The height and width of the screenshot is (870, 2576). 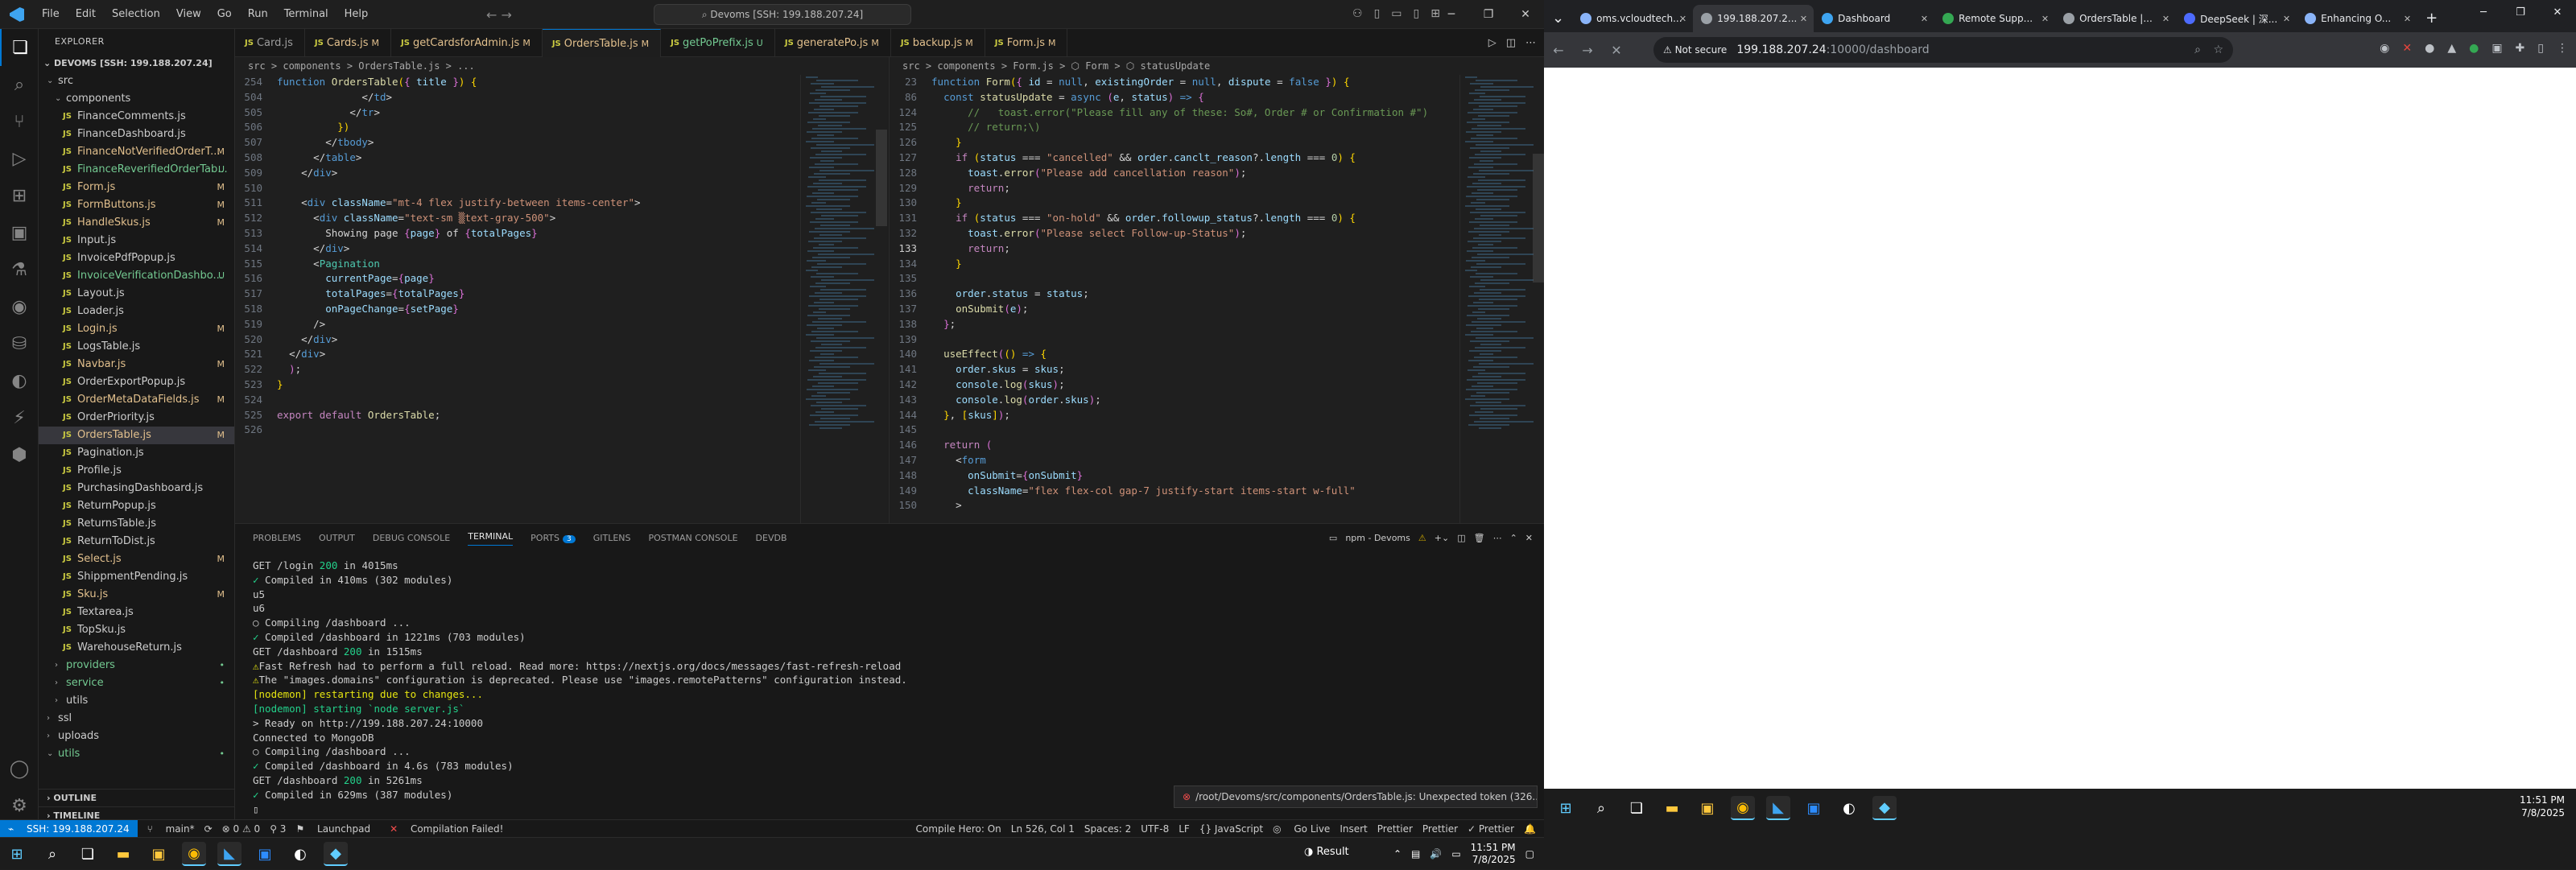 What do you see at coordinates (69, 828) in the screenshot?
I see `remote-indicator: ⌁ SSH: 199.188.207.24` at bounding box center [69, 828].